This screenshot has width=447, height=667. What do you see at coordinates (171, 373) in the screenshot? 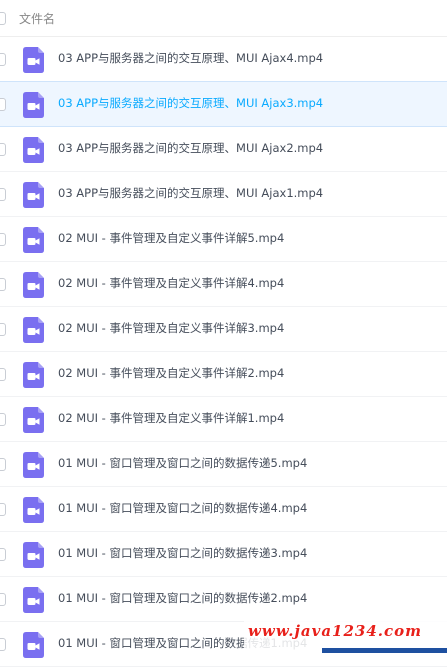
I see `file-name: 02 MUI - 事件管理及自定义事件详解2.mp4` at bounding box center [171, 373].